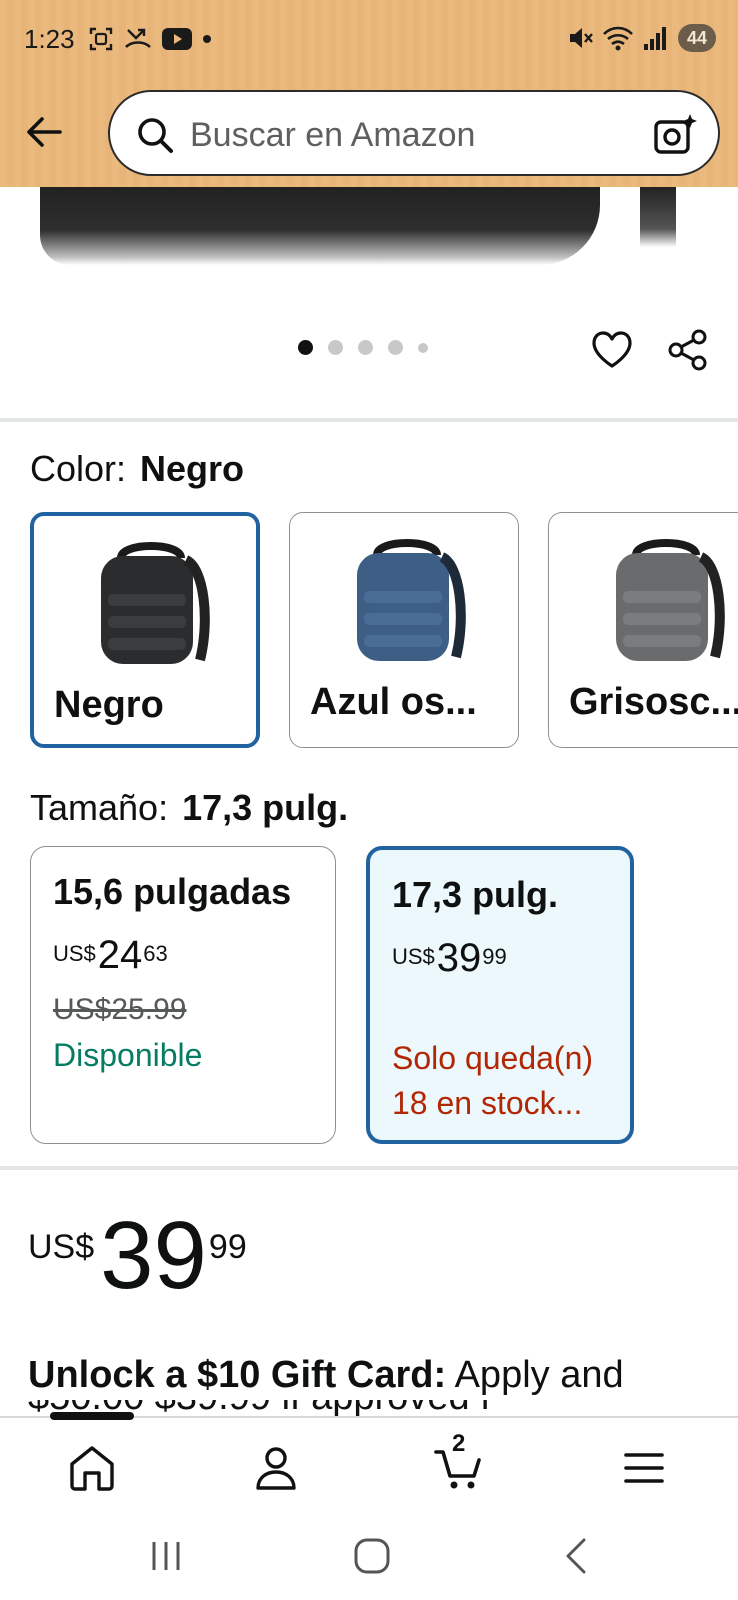  Describe the element at coordinates (276, 1468) in the screenshot. I see `account-icon` at that location.